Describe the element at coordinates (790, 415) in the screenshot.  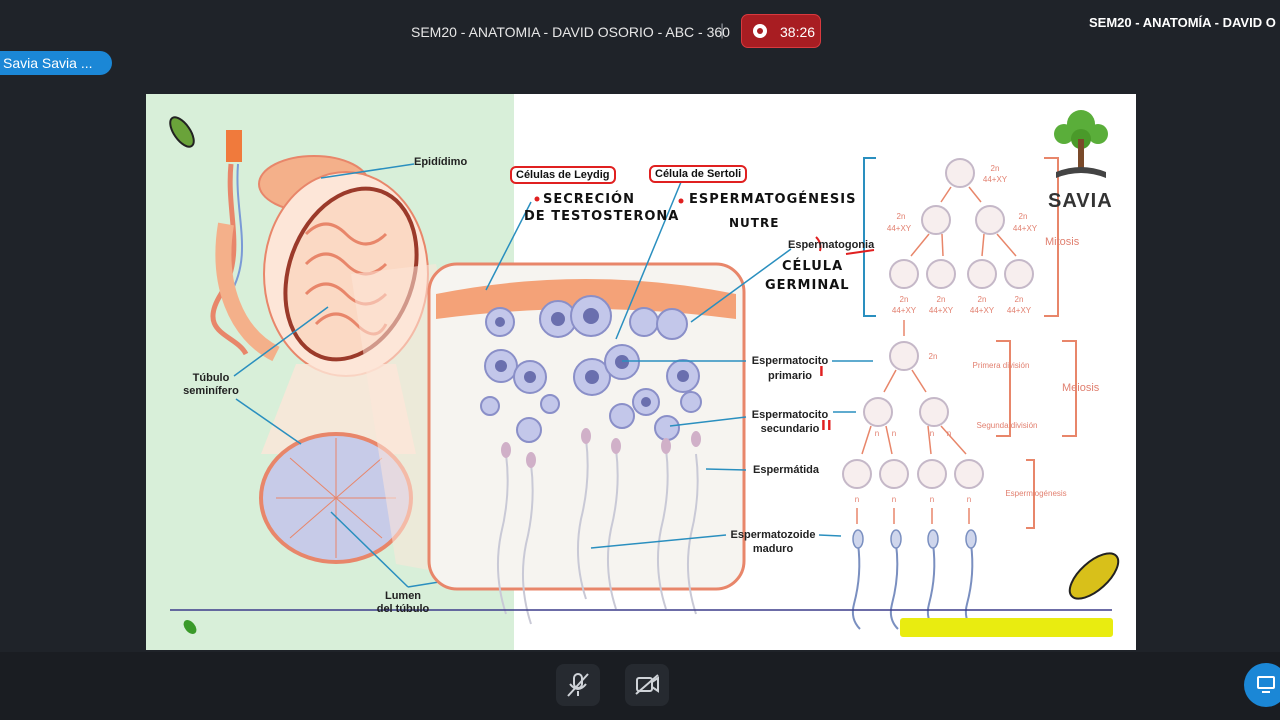
I see `label-espermatocito-secundario-1: Espermatocito` at that location.